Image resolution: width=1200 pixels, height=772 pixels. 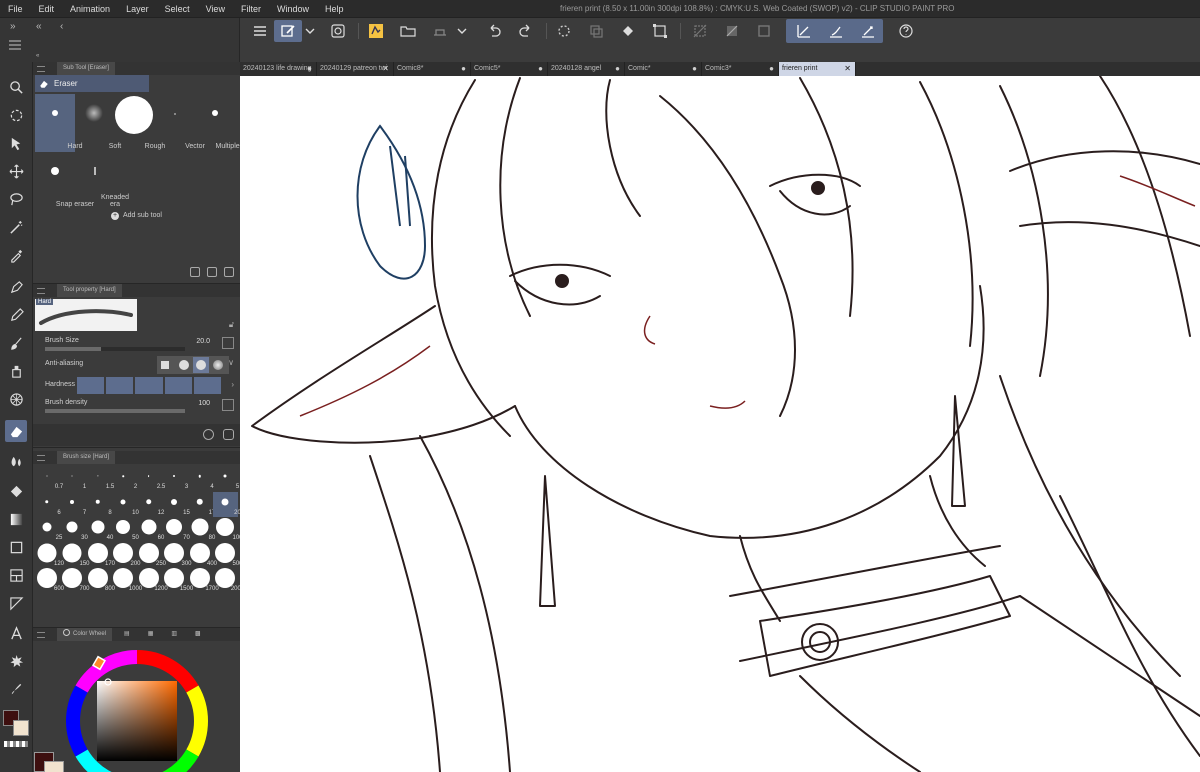 I want to click on pencil-icon, so click(x=16, y=315).